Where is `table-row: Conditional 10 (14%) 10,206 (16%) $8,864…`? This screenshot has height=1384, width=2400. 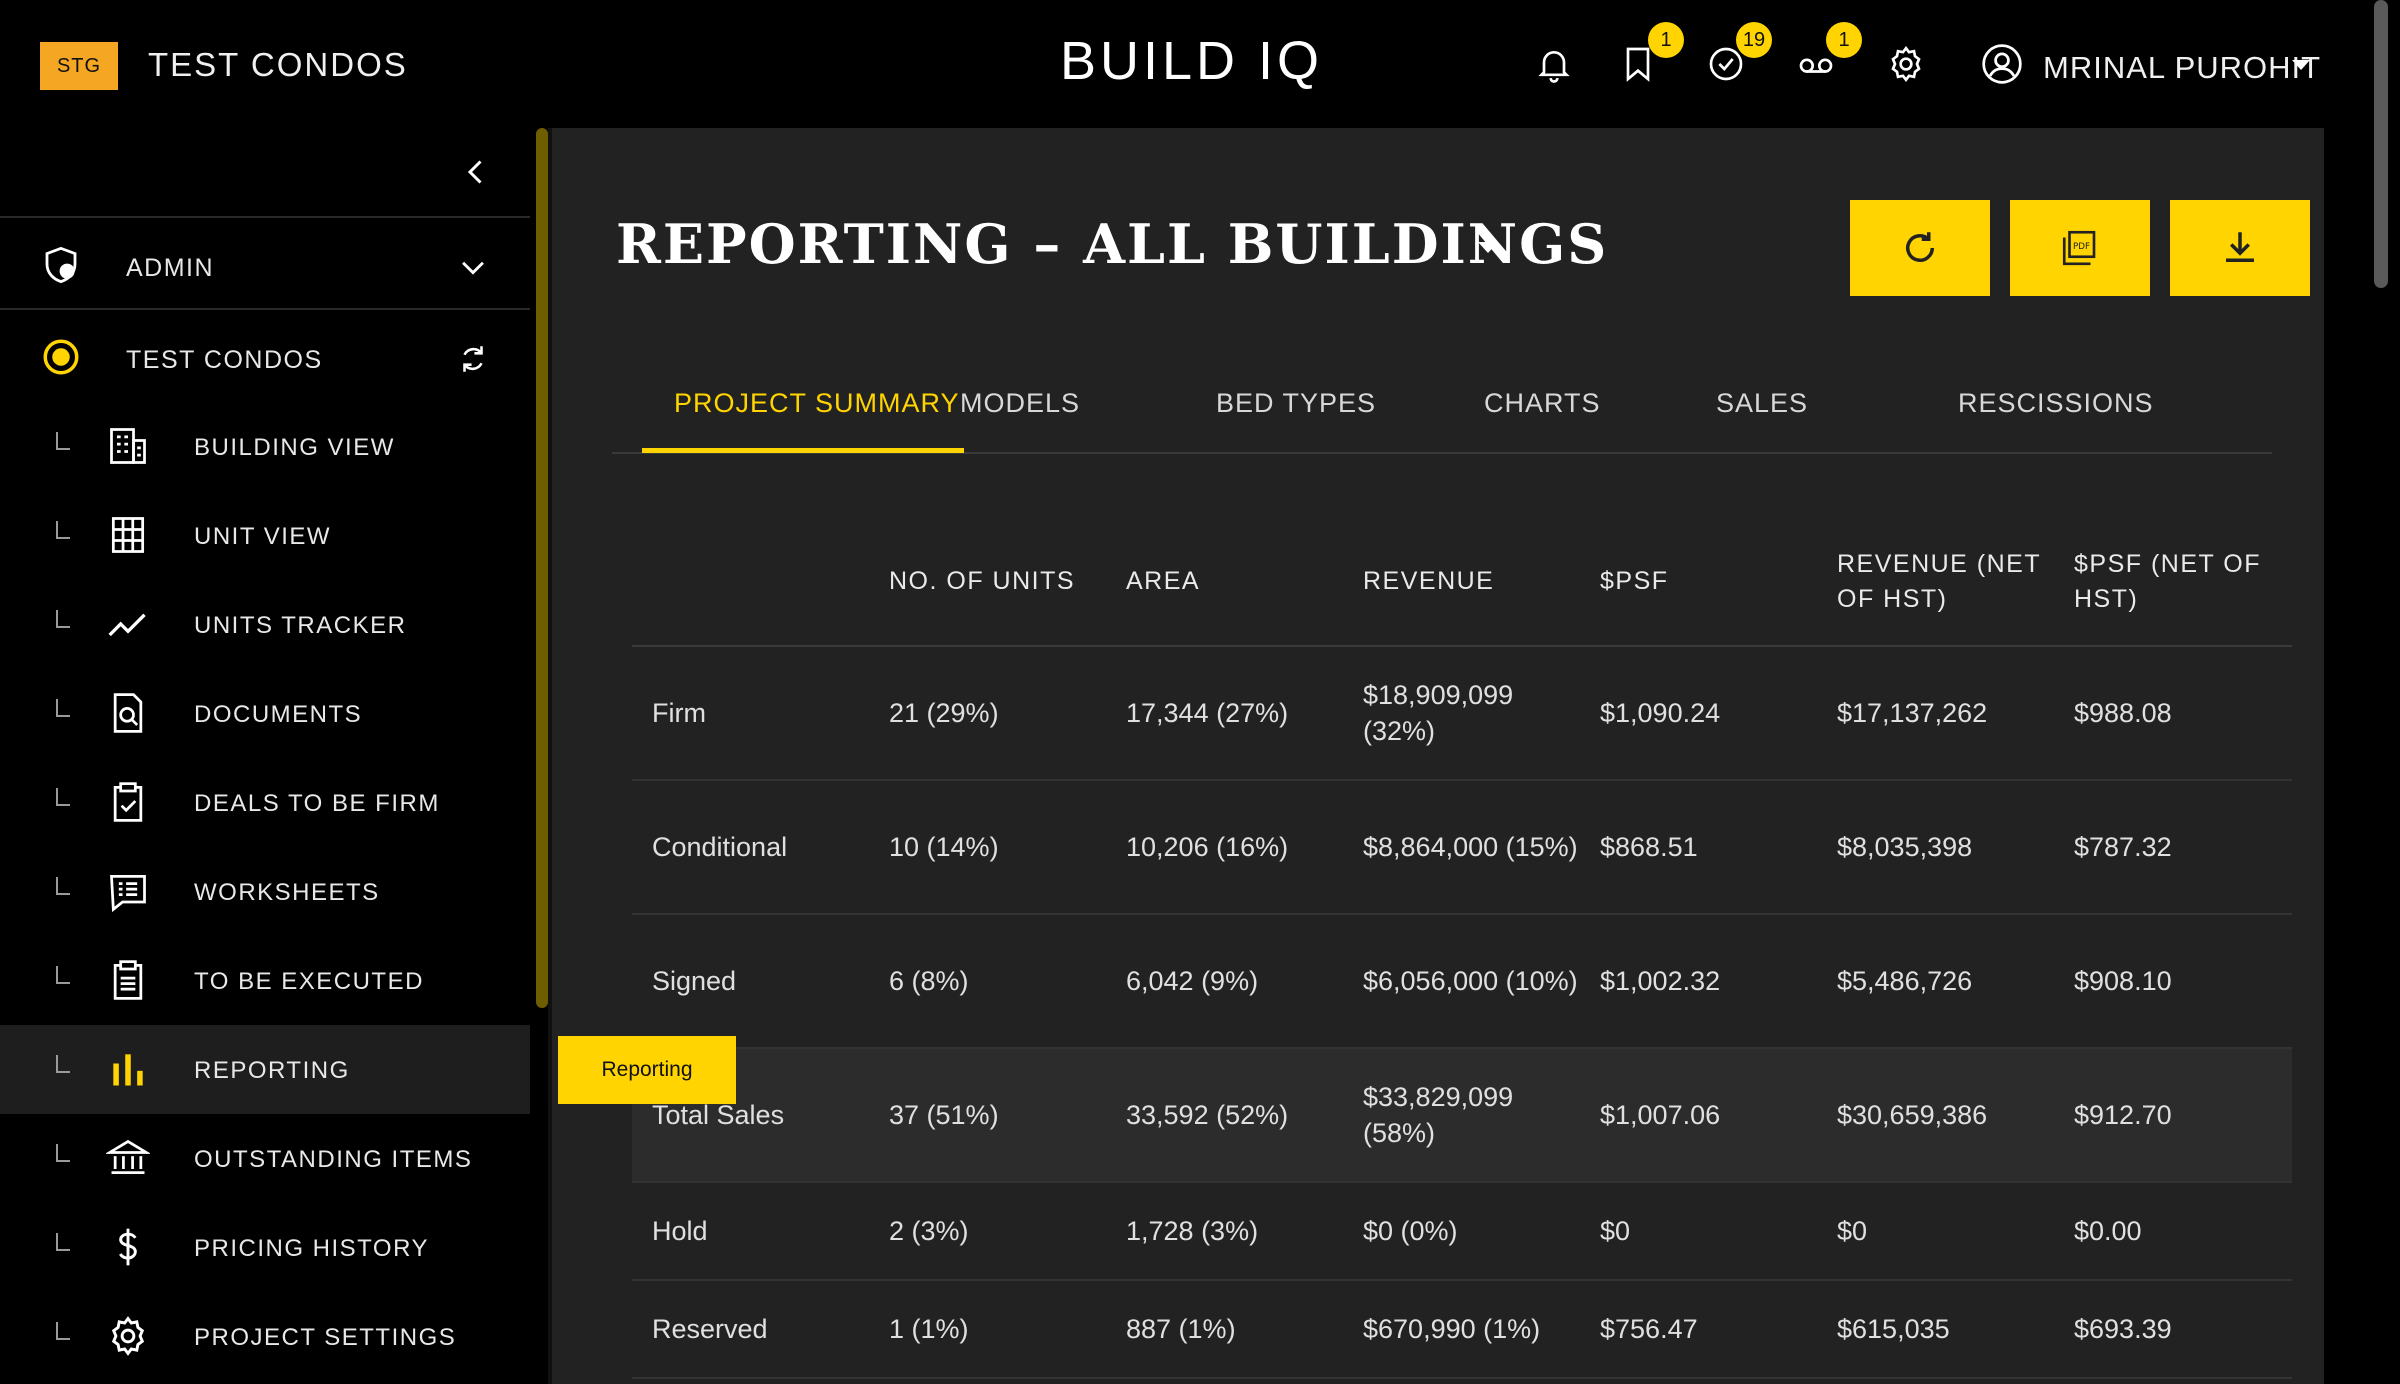
table-row: Conditional 10 (14%) 10,206 (16%) $8,864… is located at coordinates (1462, 847).